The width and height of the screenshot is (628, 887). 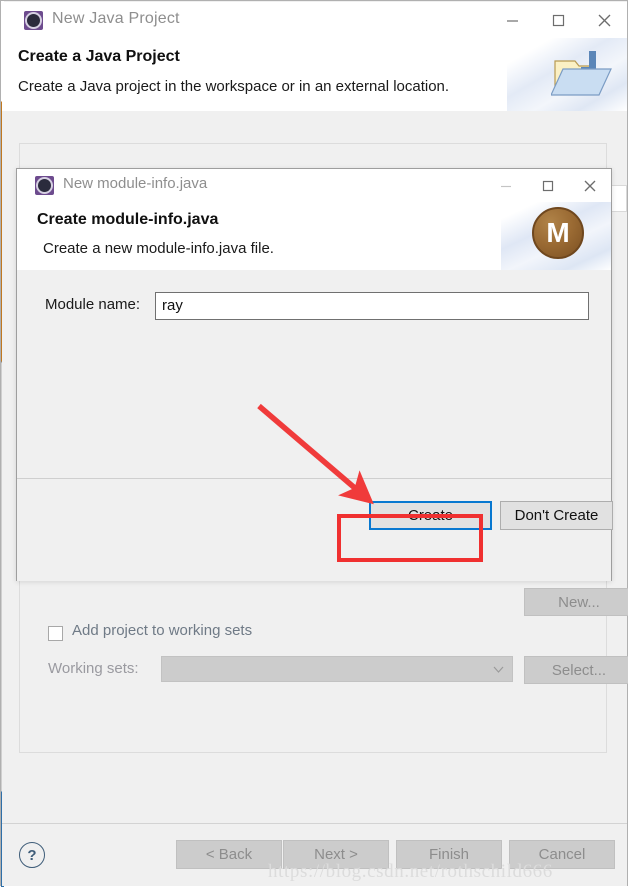 I want to click on module-name-row: Module name: ray, so click(x=317, y=306).